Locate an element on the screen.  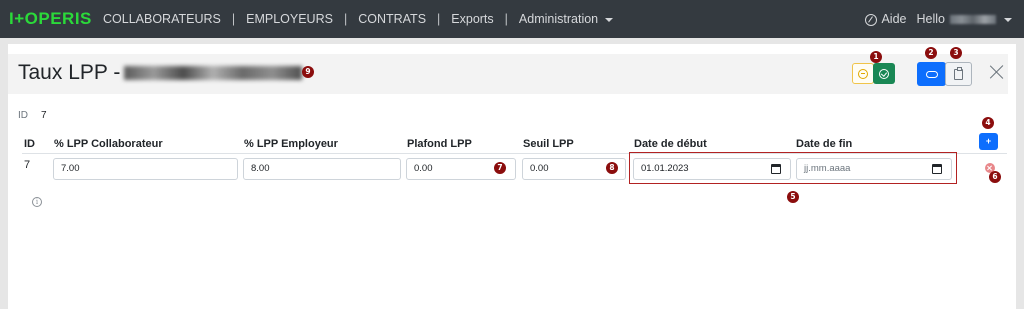
col-header-date-fin: Date de fin is located at coordinates (824, 144).